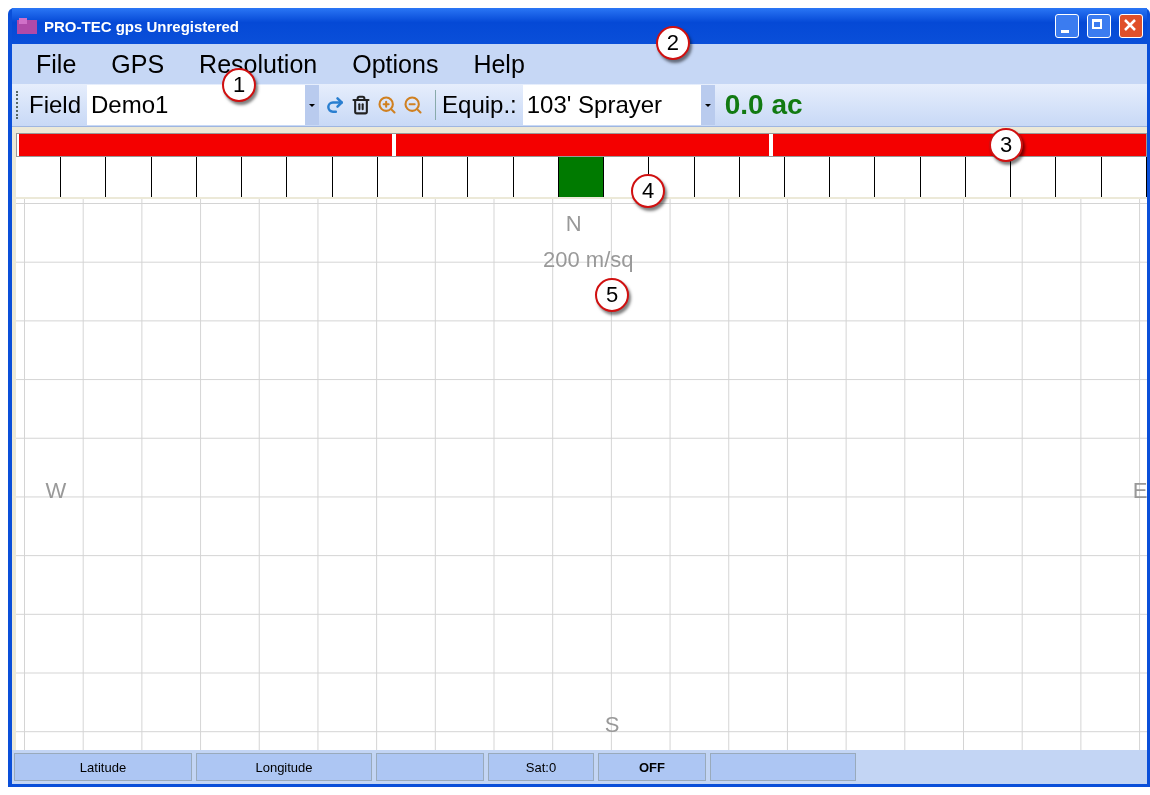  I want to click on zoom-in-icon, so click(387, 105).